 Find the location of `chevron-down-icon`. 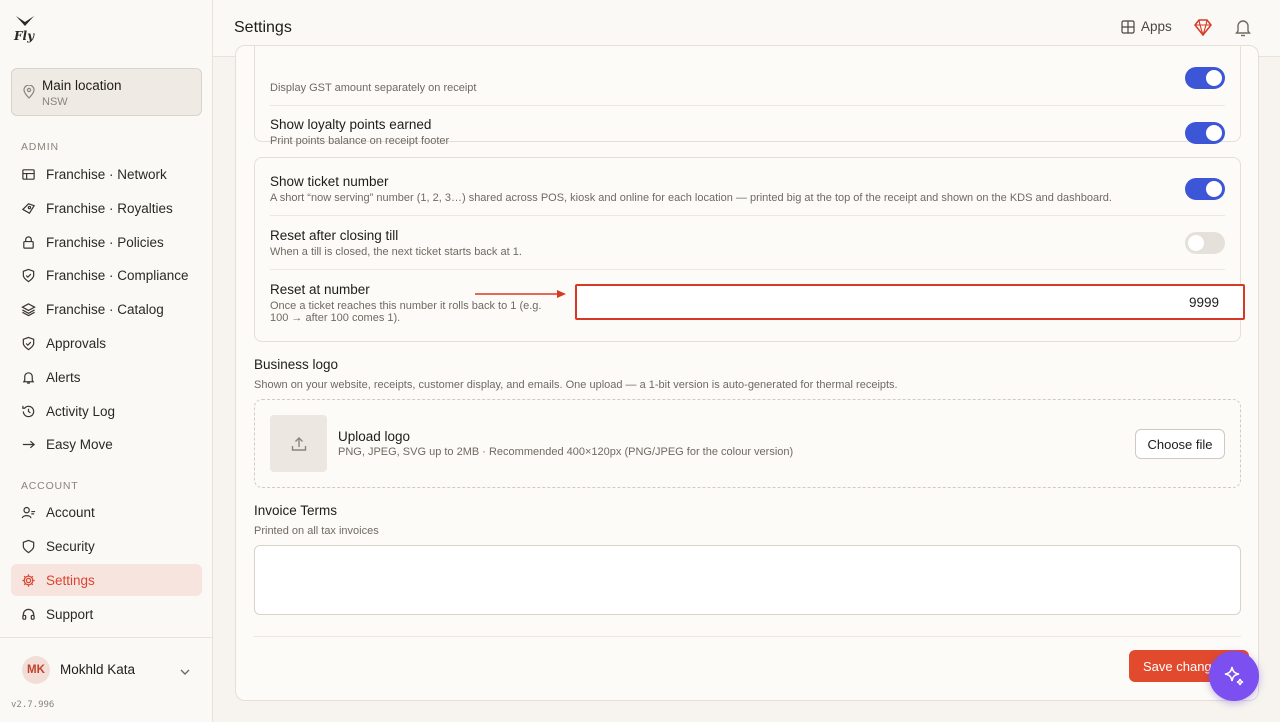

chevron-down-icon is located at coordinates (185, 673).